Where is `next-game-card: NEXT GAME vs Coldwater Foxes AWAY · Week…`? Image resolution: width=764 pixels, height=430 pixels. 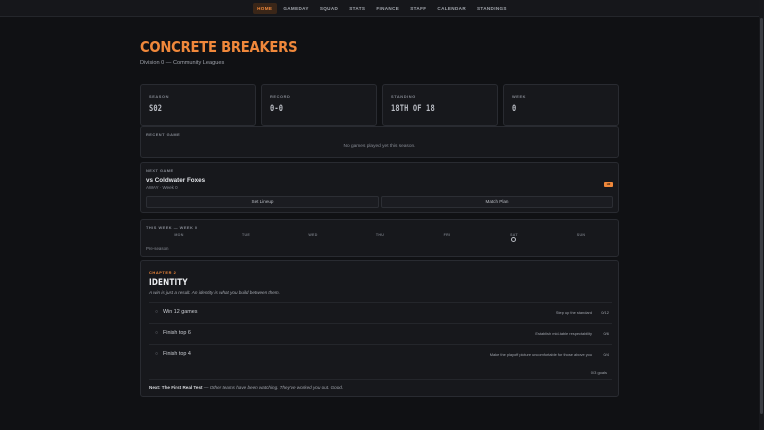
next-game-card: NEXT GAME vs Coldwater Foxes AWAY · Week… is located at coordinates (379, 187).